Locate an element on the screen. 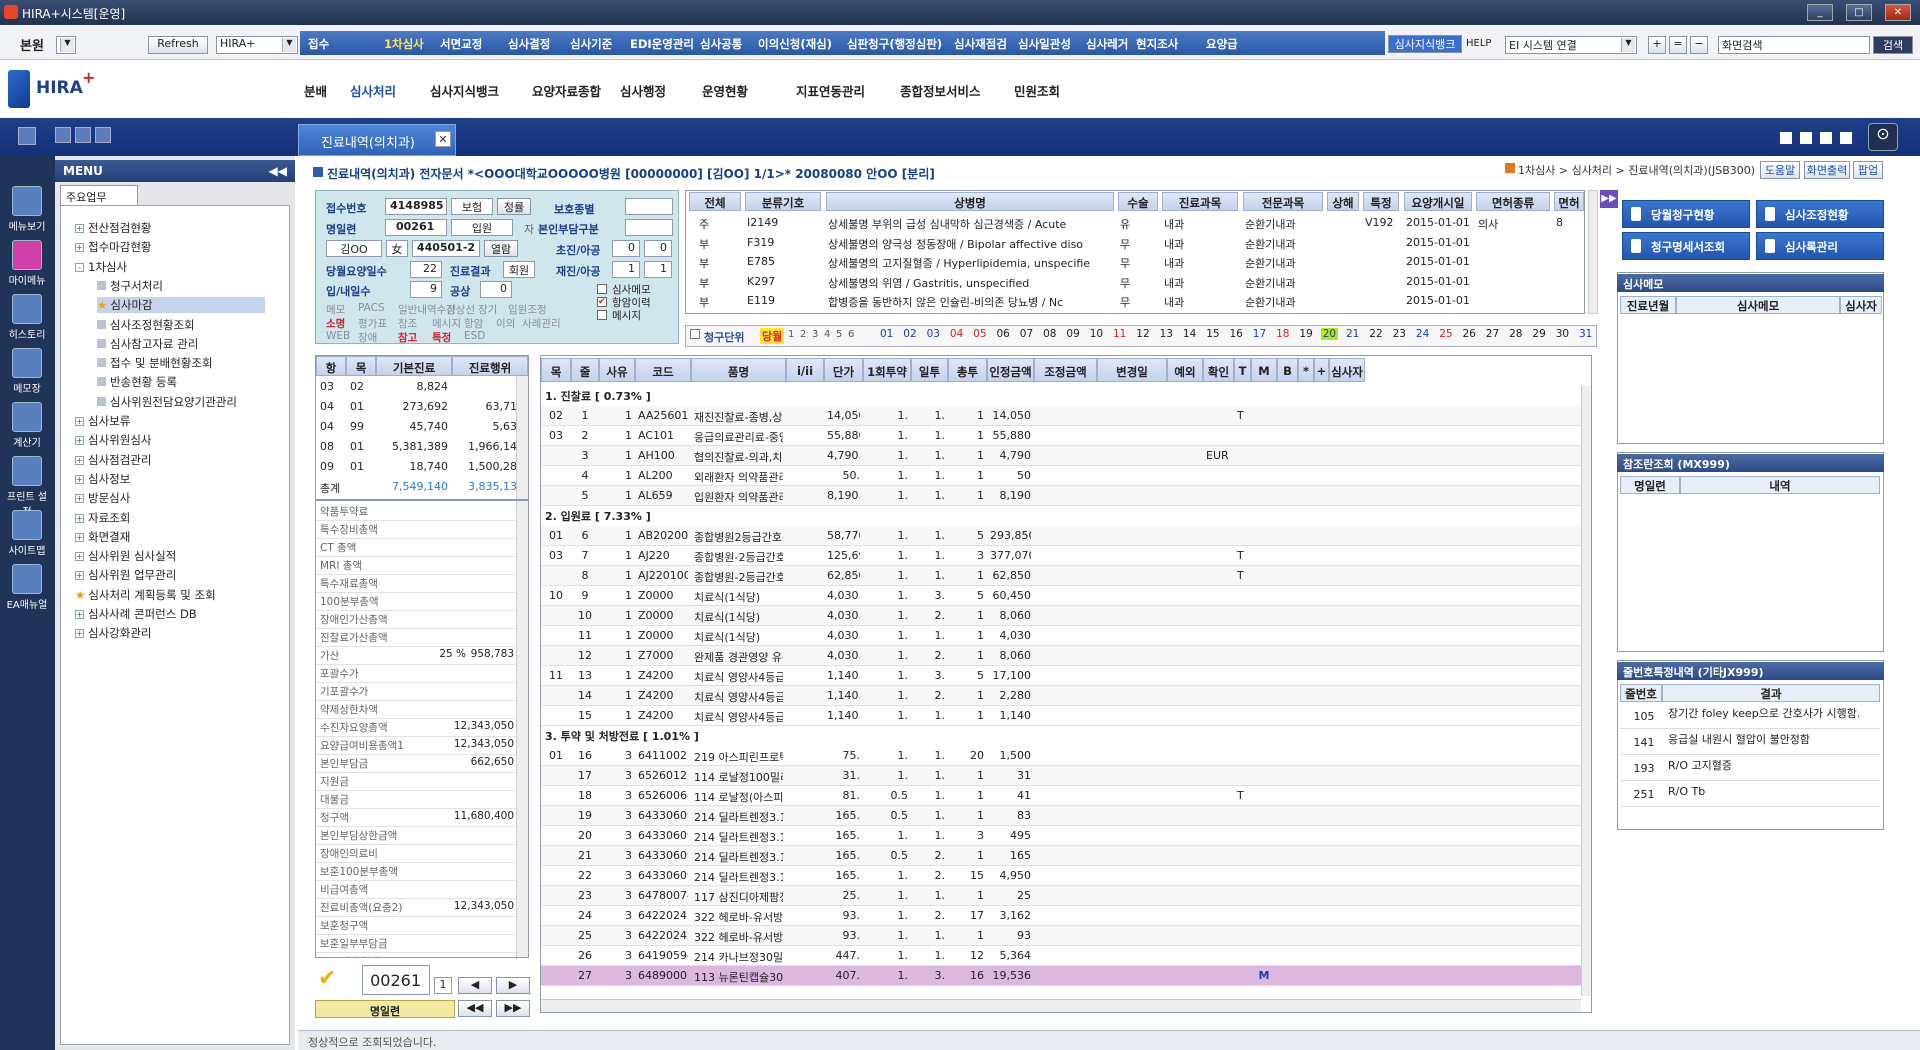 Image resolution: width=1920 pixels, height=1050 pixels. info-link: 입원조정 is located at coordinates (527, 309).